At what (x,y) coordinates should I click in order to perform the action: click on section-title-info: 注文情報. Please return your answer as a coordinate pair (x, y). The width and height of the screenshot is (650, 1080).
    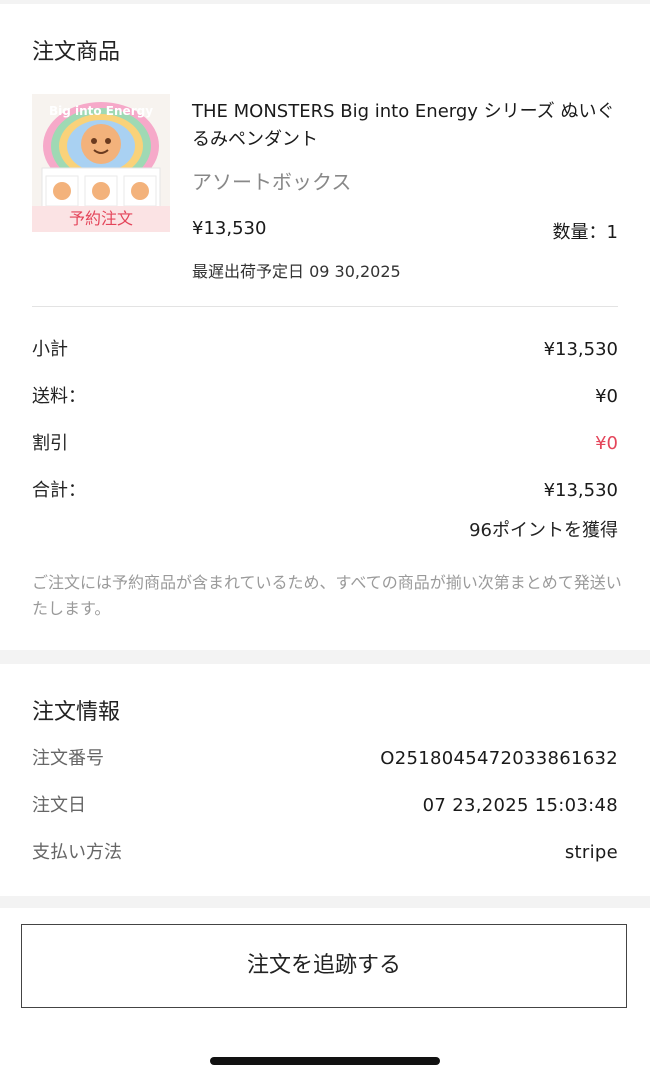
    Looking at the image, I should click on (76, 712).